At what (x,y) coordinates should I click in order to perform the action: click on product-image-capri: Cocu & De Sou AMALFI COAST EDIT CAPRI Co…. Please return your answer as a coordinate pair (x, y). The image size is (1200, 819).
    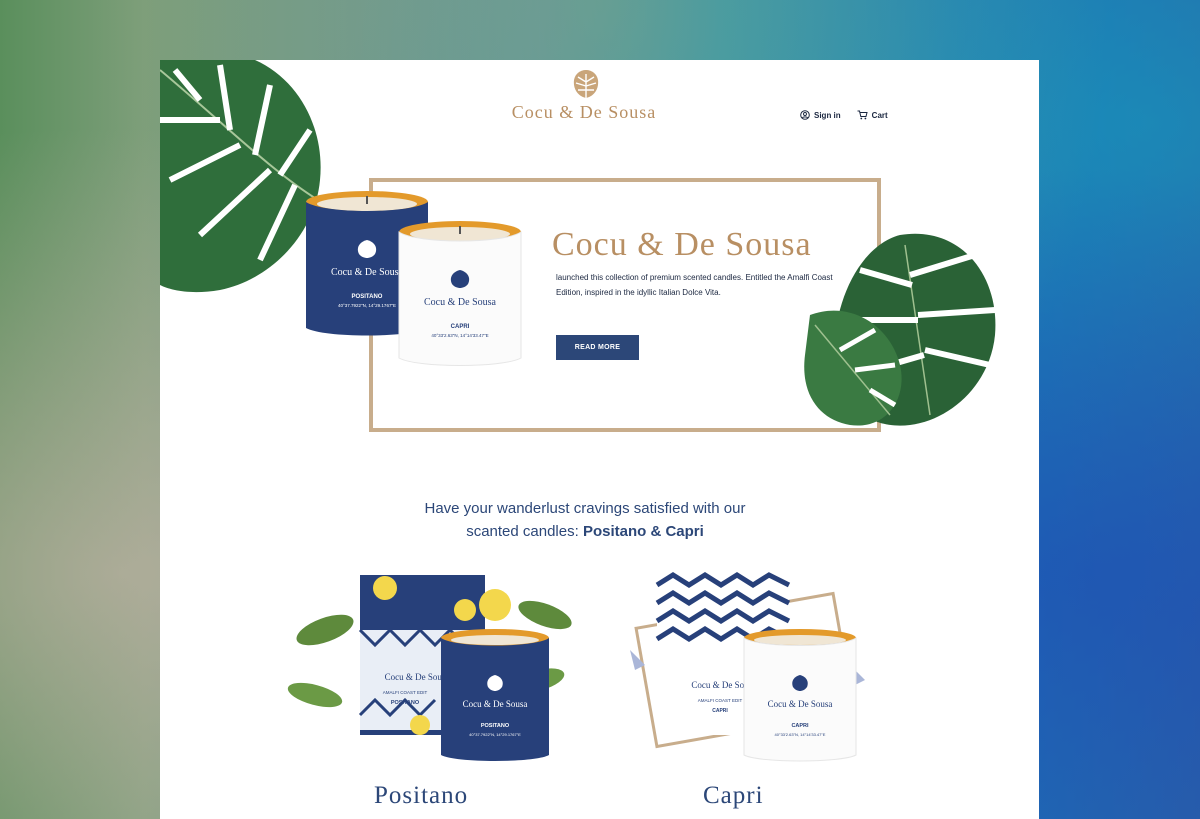
    Looking at the image, I should click on (745, 670).